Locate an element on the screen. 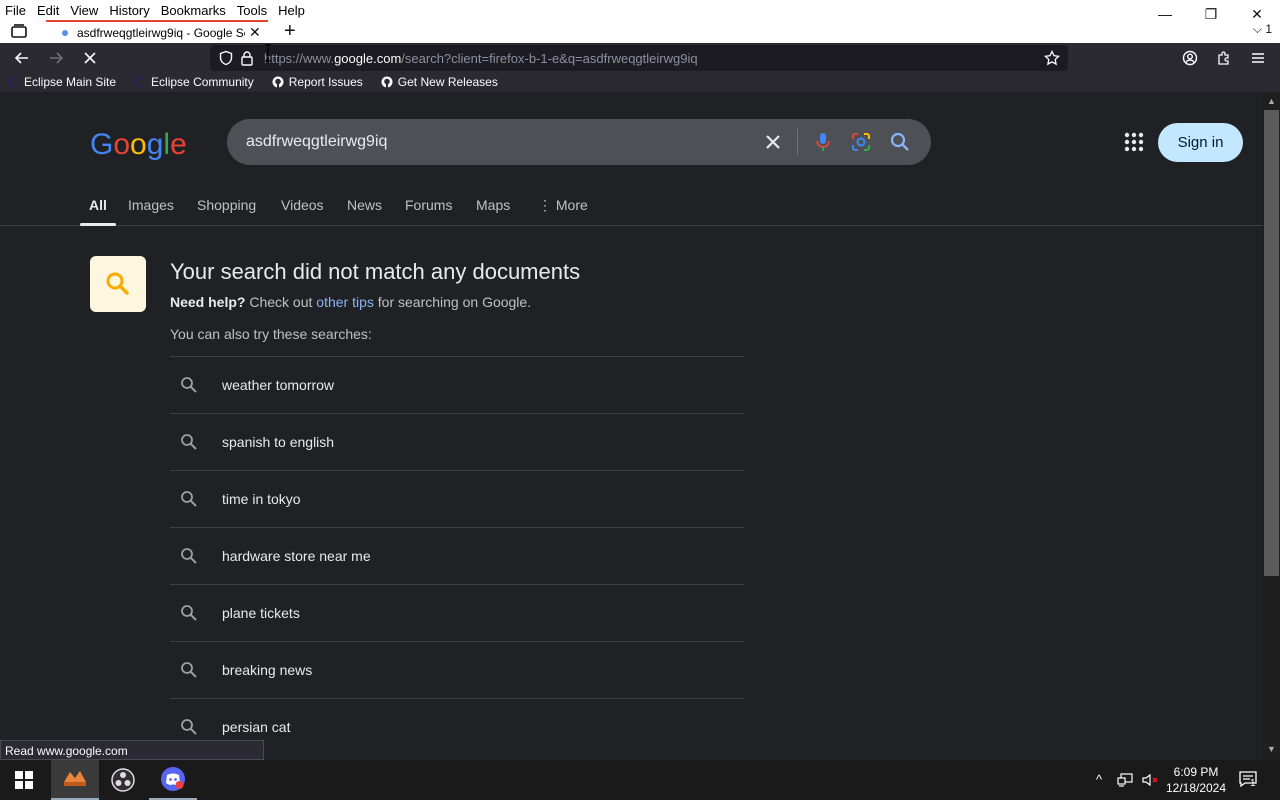 Image resolution: width=1280 pixels, height=800 pixels. search-input is located at coordinates (496, 142).